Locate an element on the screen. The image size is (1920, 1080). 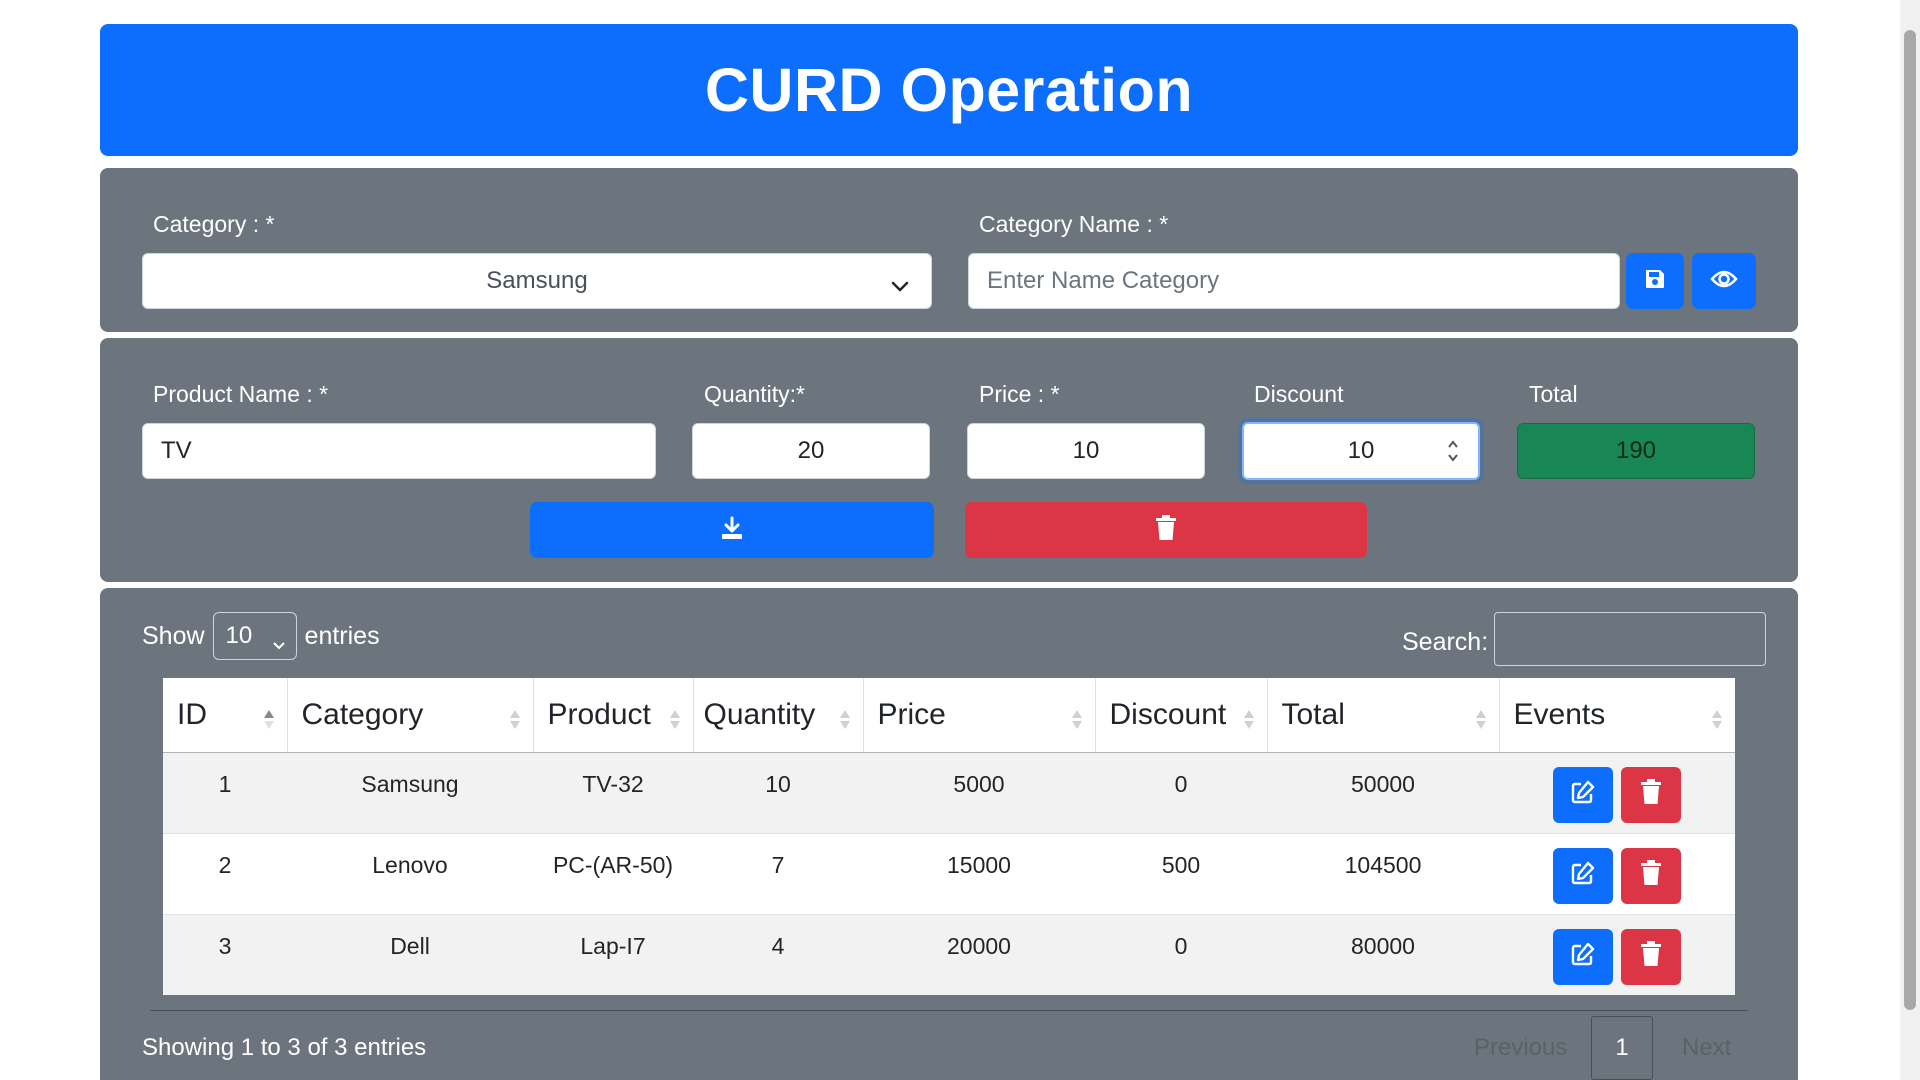
cell-category: Dell is located at coordinates (410, 954).